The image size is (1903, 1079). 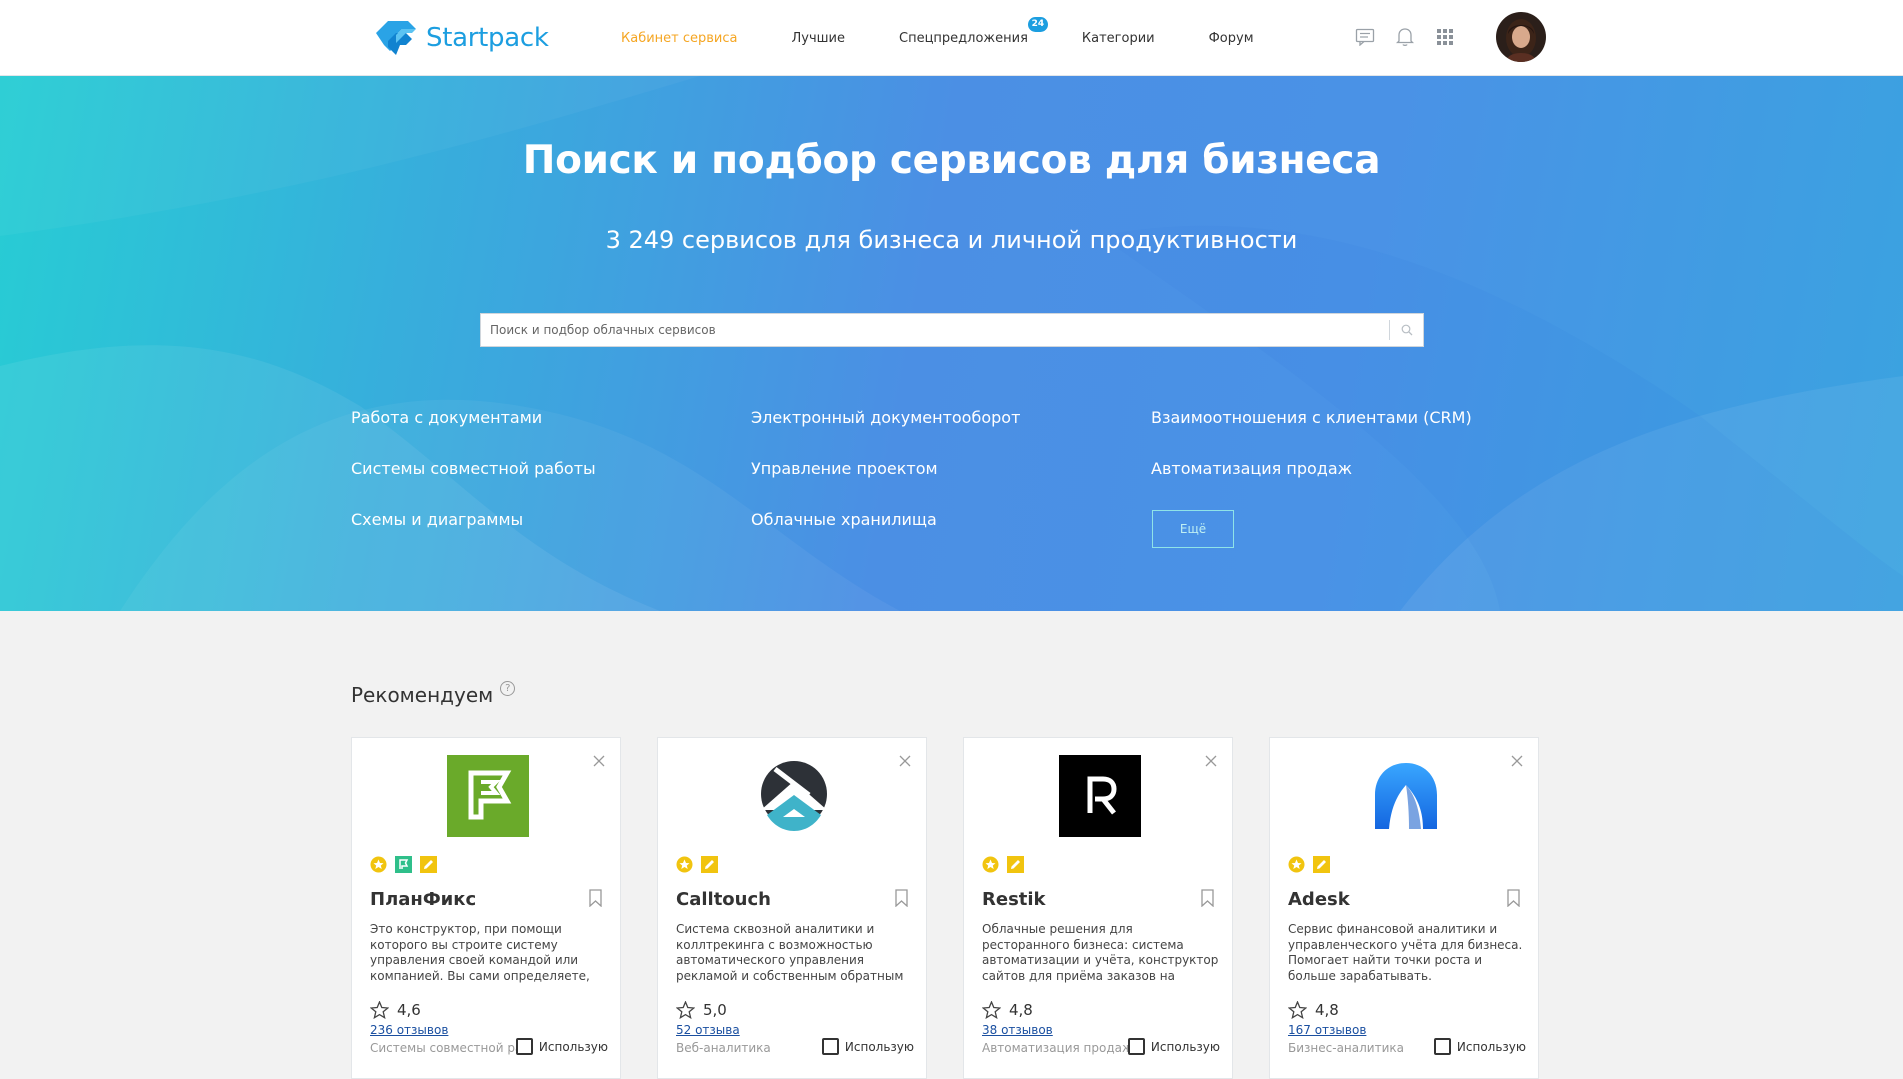 I want to click on rating-value: 4,6, so click(x=409, y=1010).